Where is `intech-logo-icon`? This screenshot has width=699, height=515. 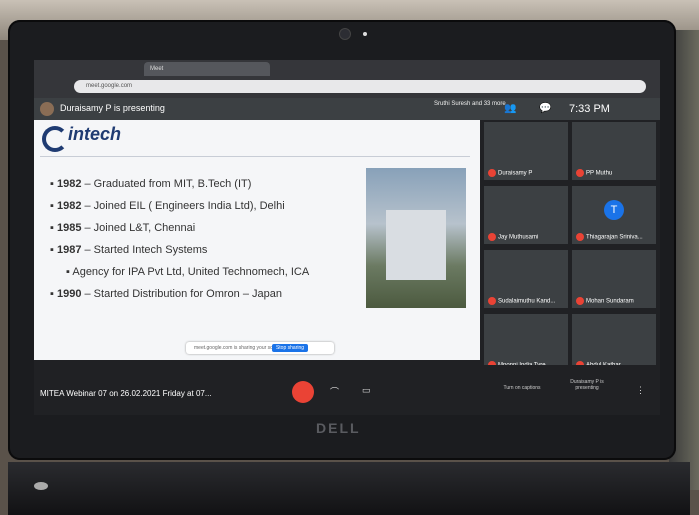
intech-logo-icon is located at coordinates (55, 139).